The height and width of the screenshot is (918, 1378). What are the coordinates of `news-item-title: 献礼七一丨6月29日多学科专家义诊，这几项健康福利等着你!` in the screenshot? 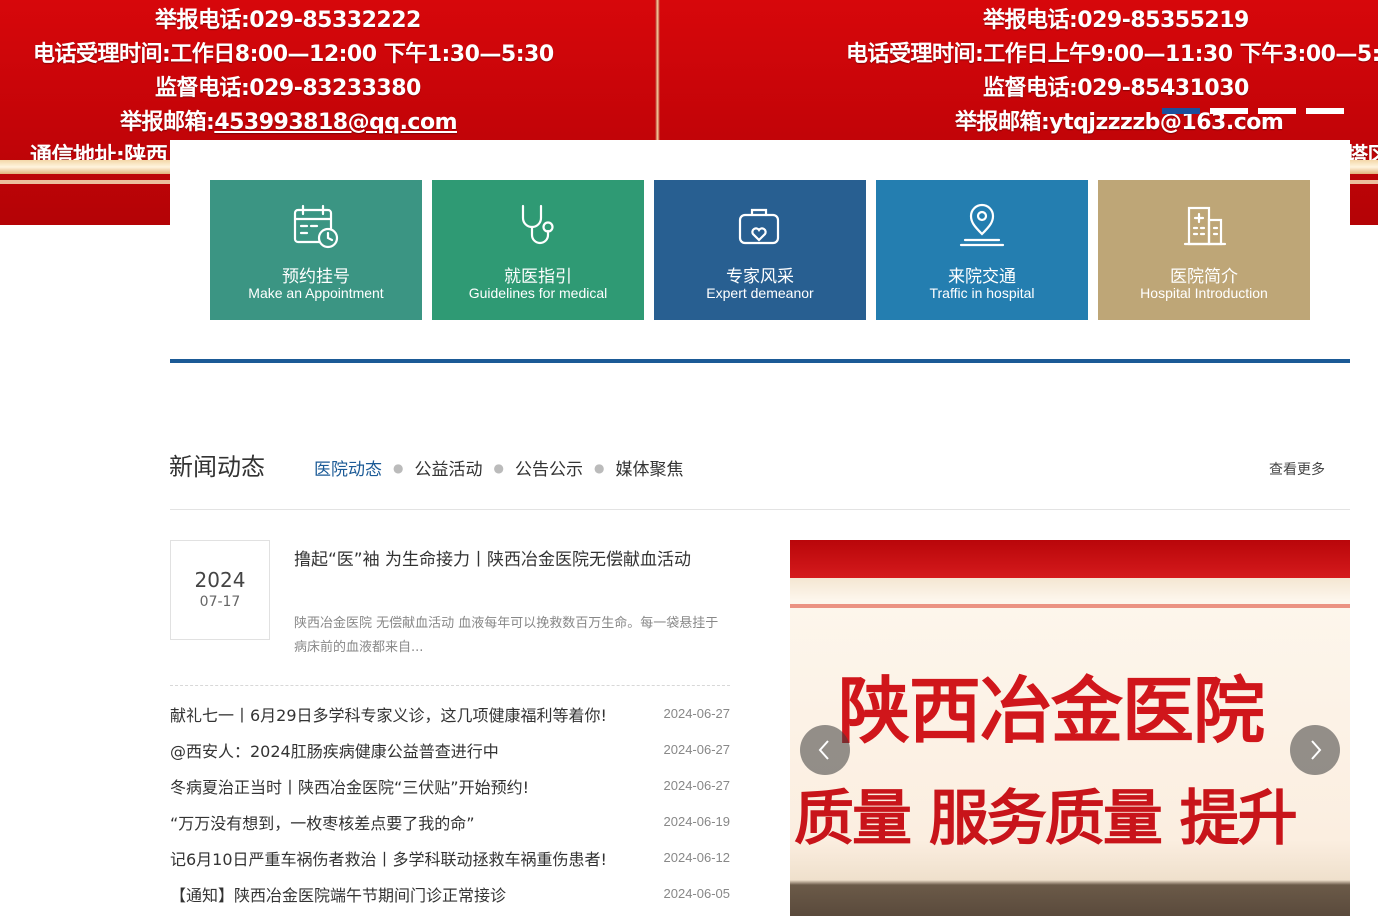 It's located at (388, 714).